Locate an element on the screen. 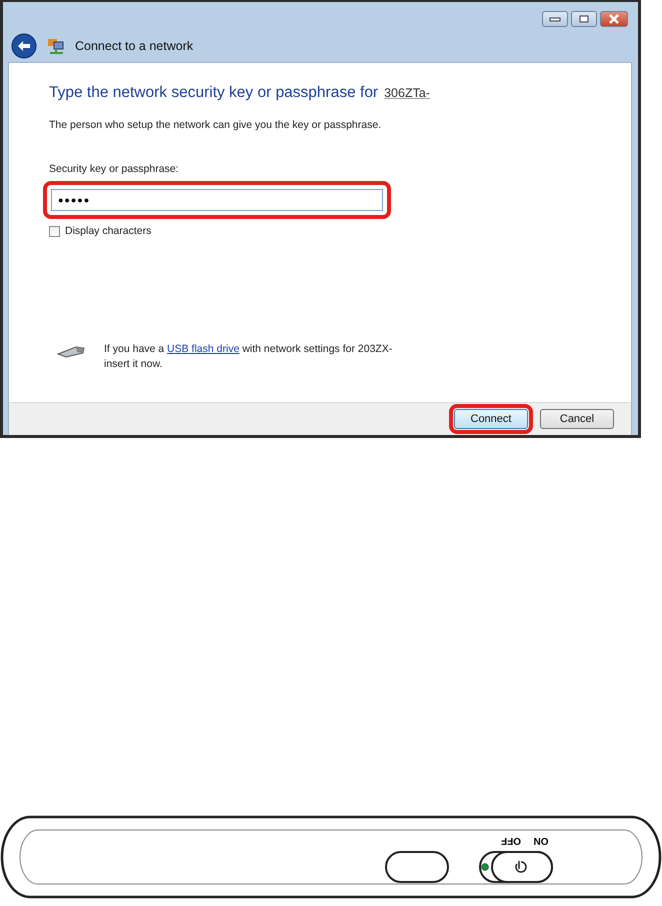 Image resolution: width=662 pixels, height=906 pixels. maximize-icon is located at coordinates (584, 19).